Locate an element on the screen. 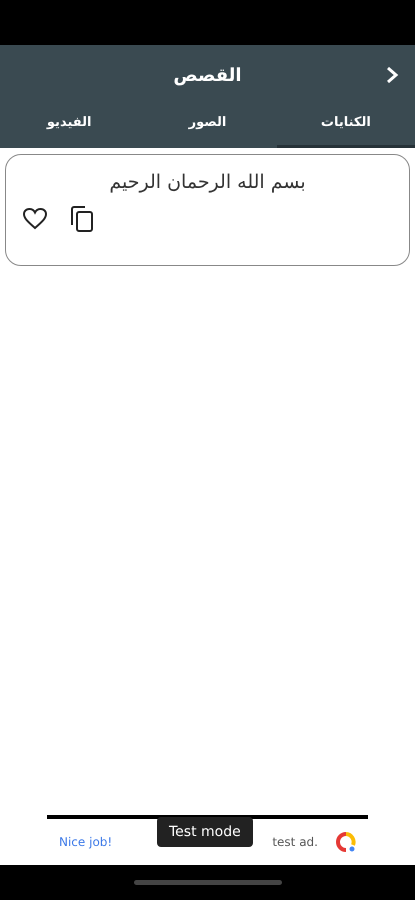 The image size is (415, 900). tab: الفيديو is located at coordinates (69, 126).